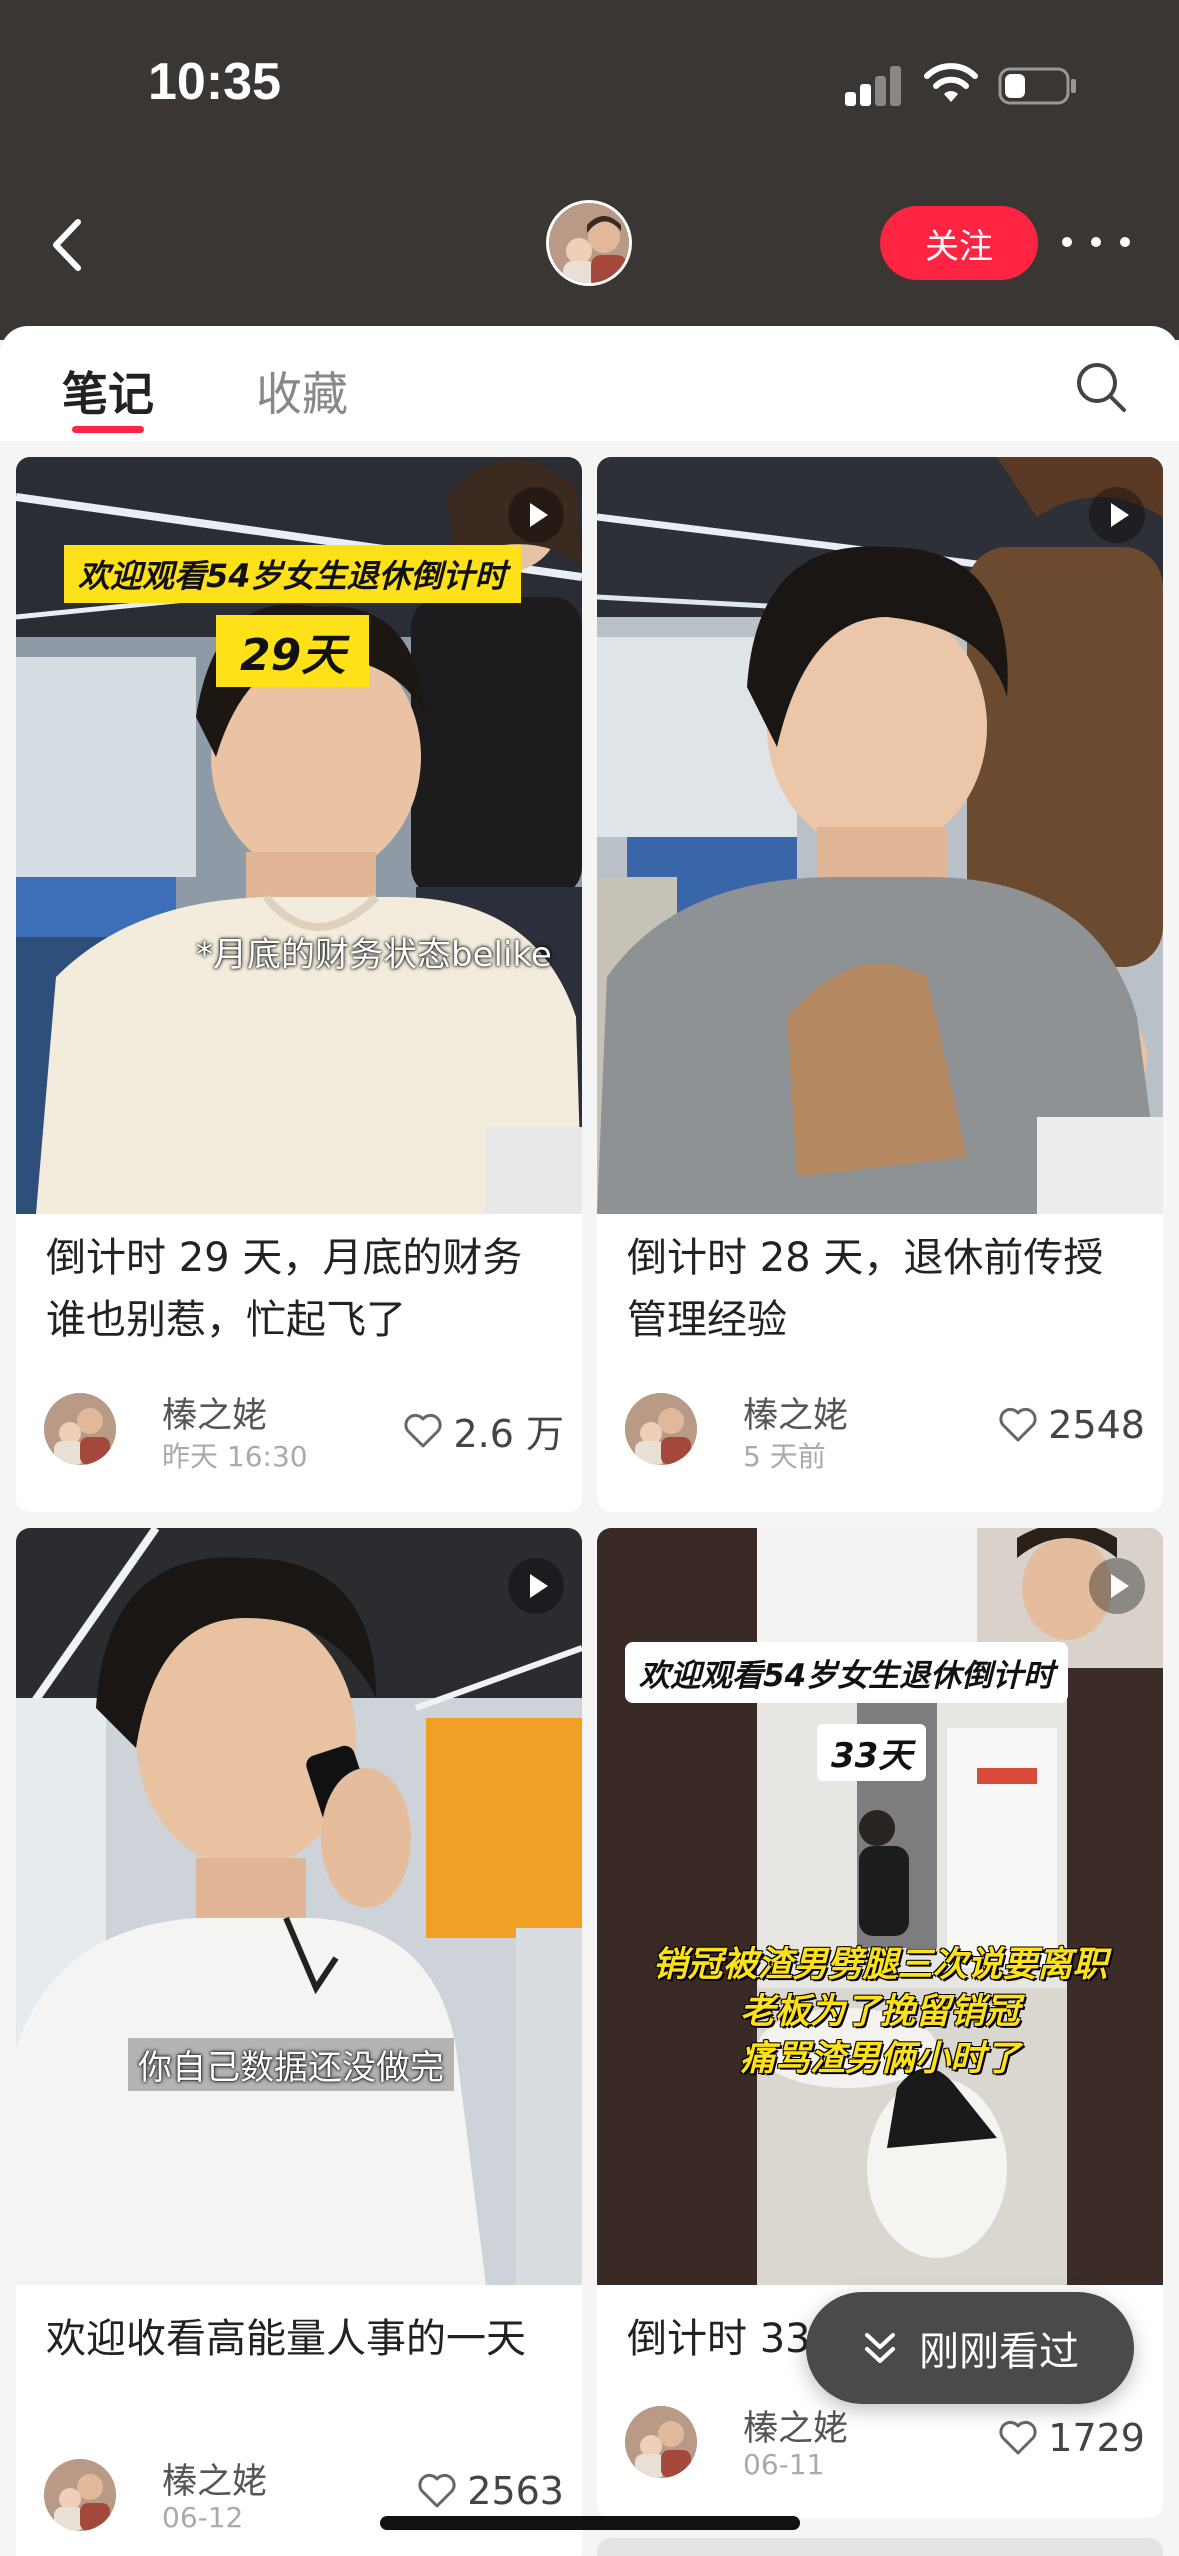 The height and width of the screenshot is (2556, 1179). Describe the element at coordinates (999, 2352) in the screenshot. I see `recently-viewed-label: 刚刚看过` at that location.